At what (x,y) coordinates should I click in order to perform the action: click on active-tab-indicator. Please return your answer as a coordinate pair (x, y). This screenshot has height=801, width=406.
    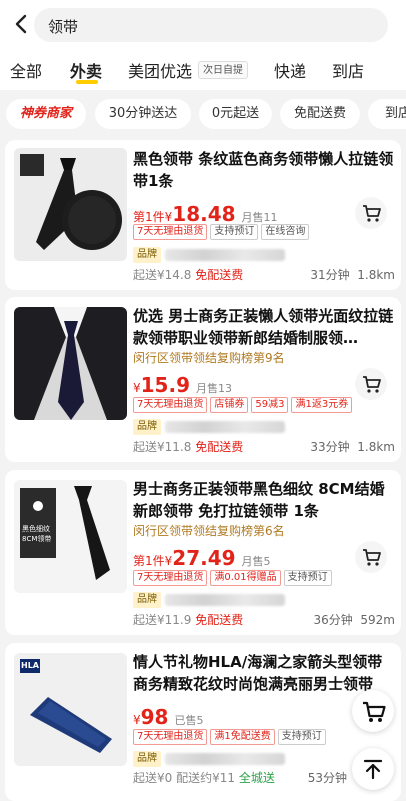
    Looking at the image, I should click on (87, 82).